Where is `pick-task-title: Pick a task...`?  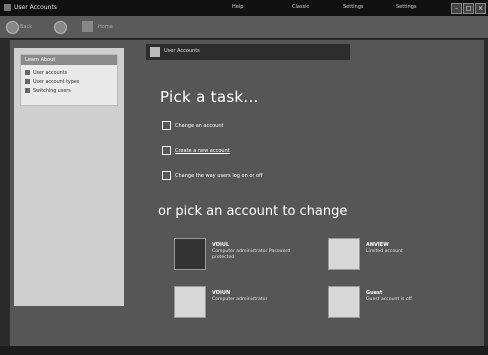 pick-task-title: Pick a task... is located at coordinates (209, 97).